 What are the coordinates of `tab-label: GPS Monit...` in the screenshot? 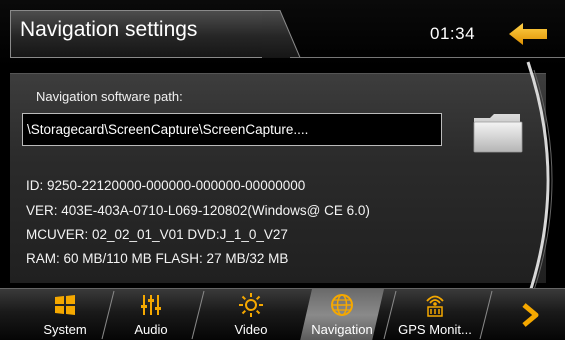 It's located at (435, 329).